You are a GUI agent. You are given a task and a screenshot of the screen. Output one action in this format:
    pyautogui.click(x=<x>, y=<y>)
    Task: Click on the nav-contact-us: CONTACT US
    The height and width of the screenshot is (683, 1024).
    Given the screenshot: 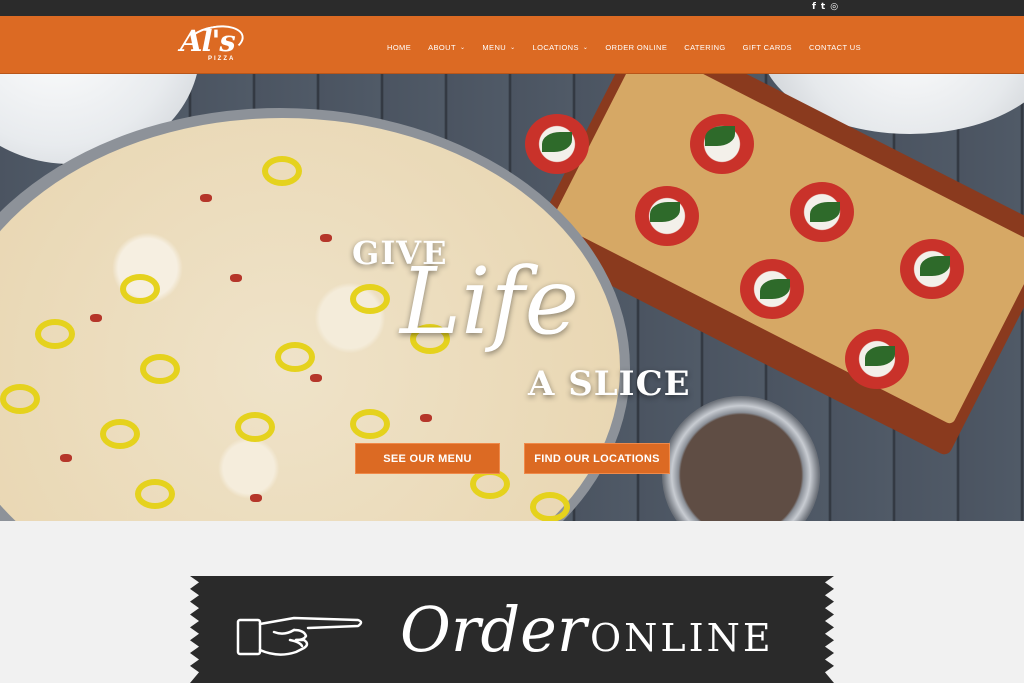 What is the action you would take?
    pyautogui.click(x=835, y=47)
    